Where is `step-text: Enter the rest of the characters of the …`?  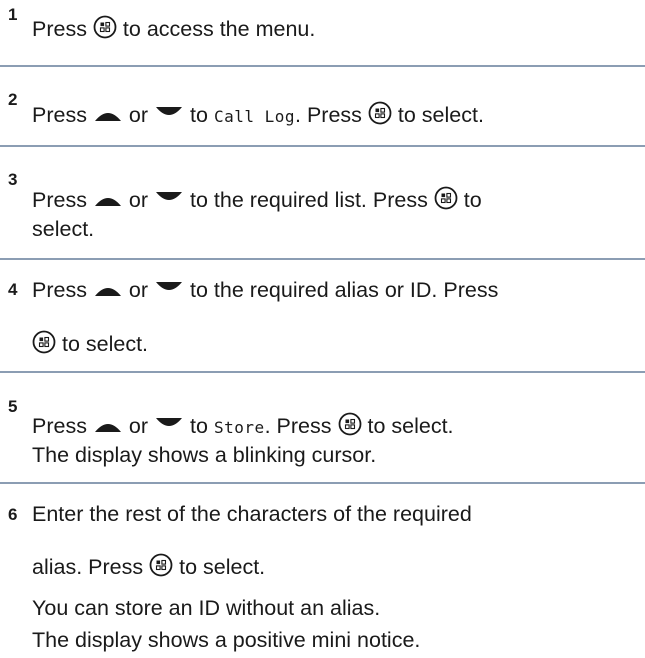 step-text: Enter the rest of the characters of the … is located at coordinates (252, 514).